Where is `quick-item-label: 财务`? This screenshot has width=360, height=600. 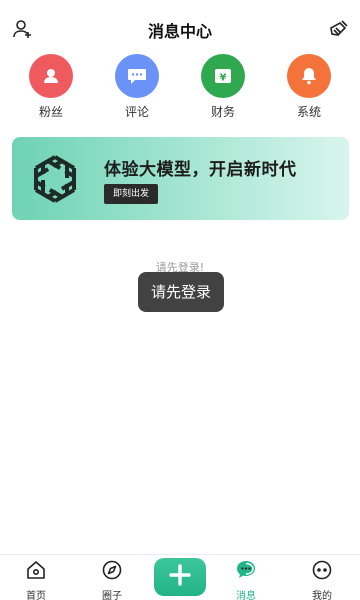 quick-item-label: 财务 is located at coordinates (222, 112).